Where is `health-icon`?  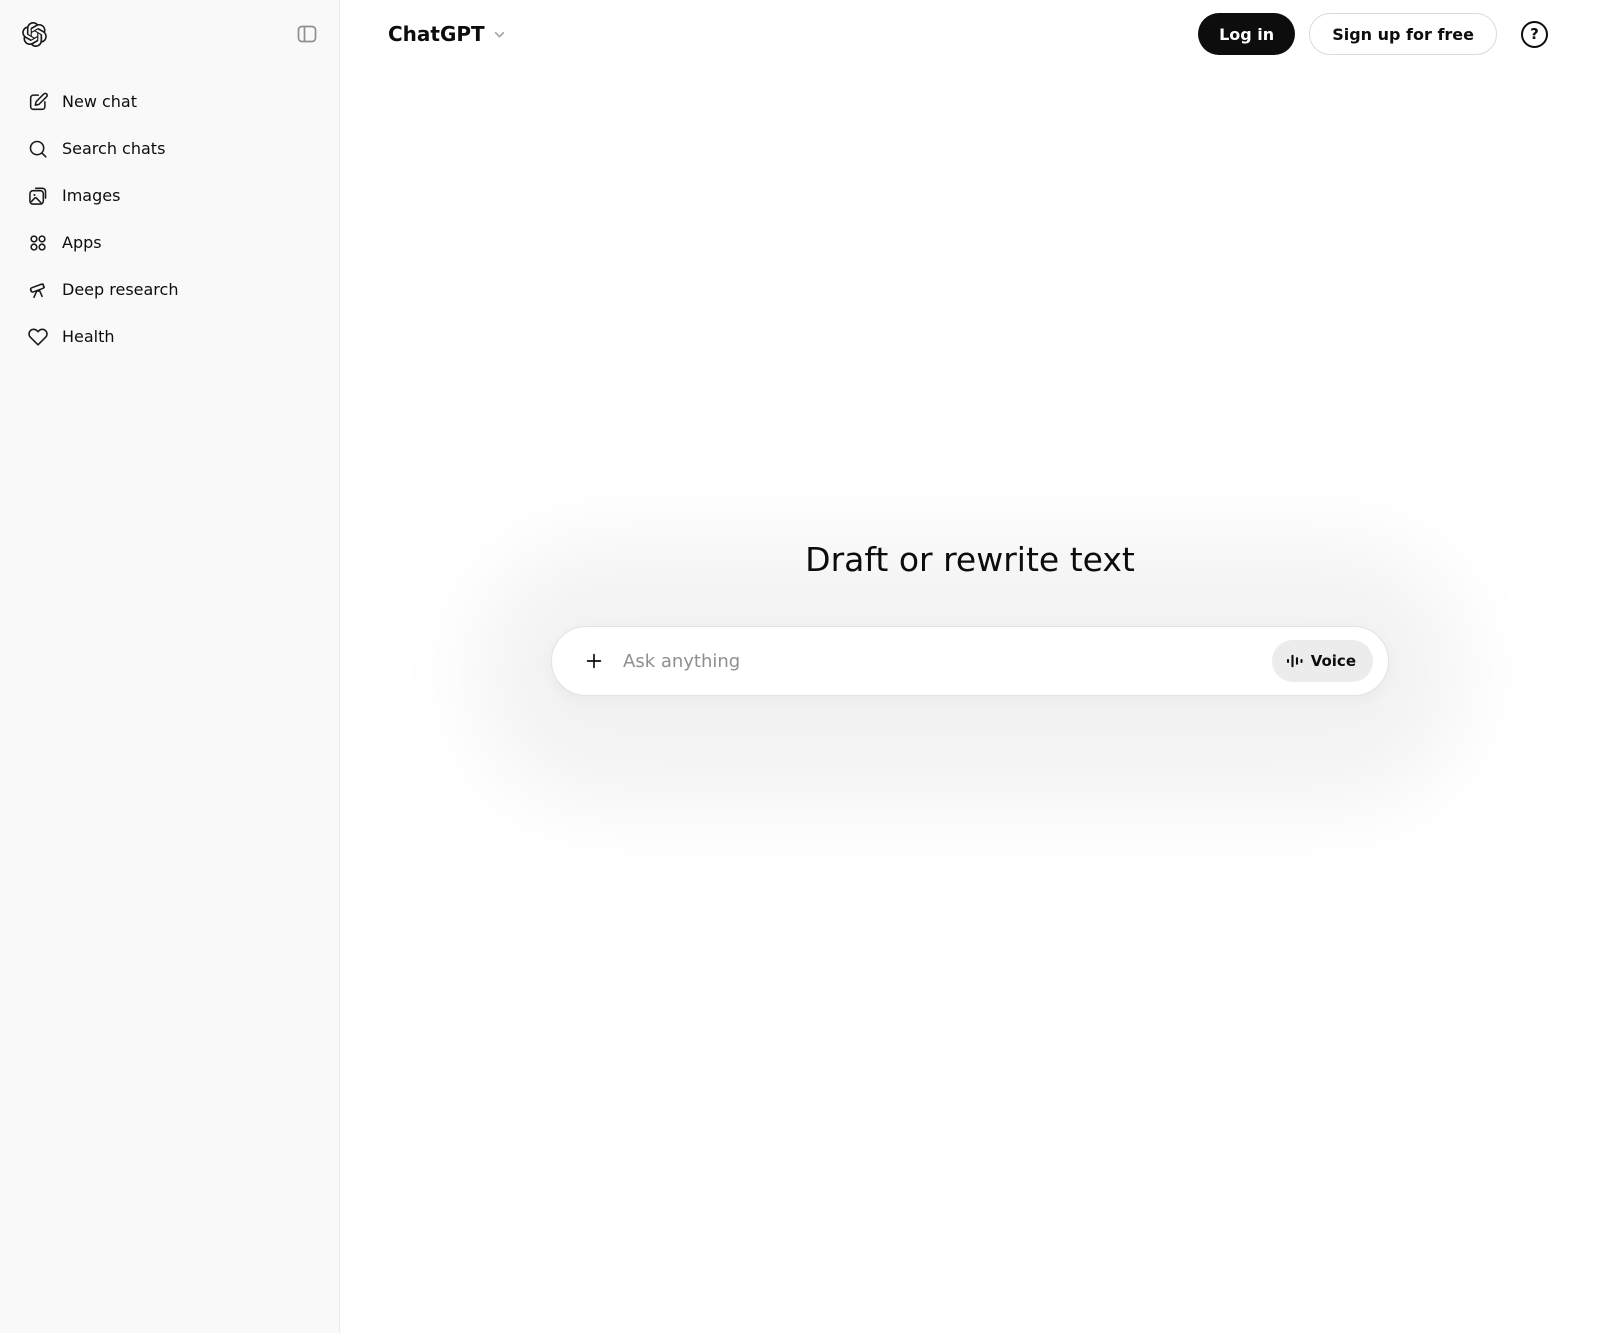
health-icon is located at coordinates (38, 337).